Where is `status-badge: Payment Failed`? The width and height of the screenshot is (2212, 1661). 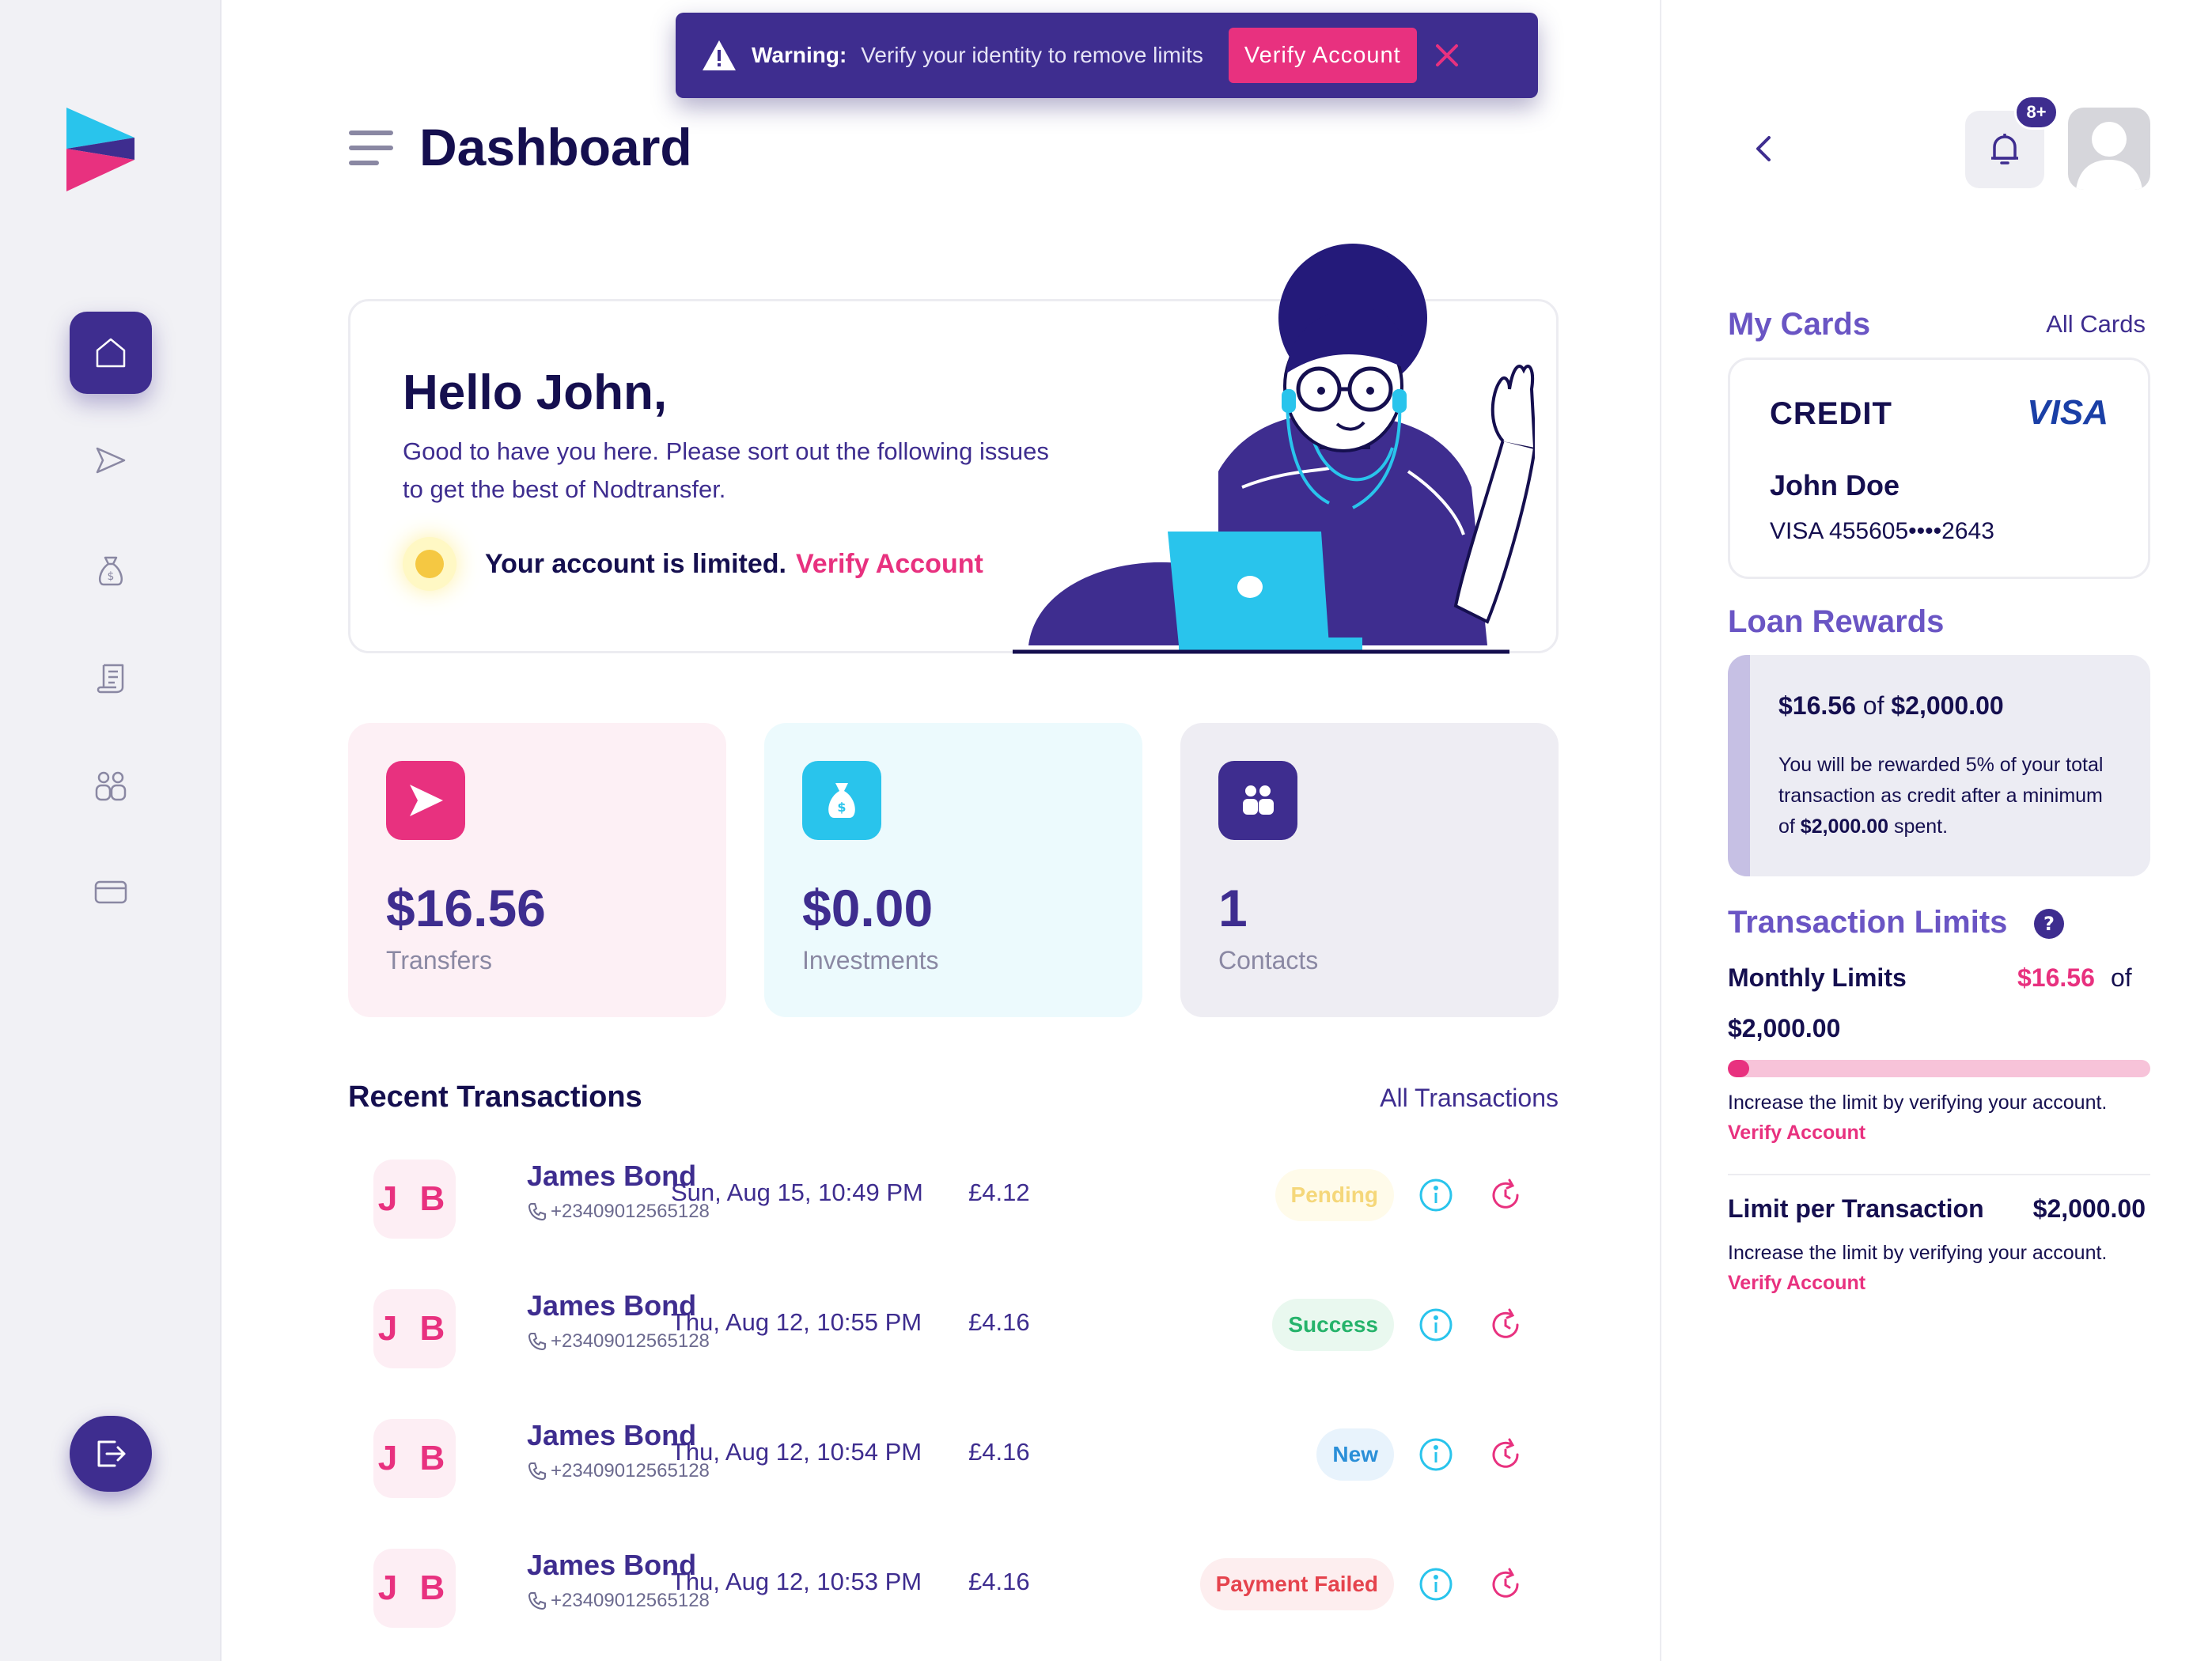 status-badge: Payment Failed is located at coordinates (1297, 1584).